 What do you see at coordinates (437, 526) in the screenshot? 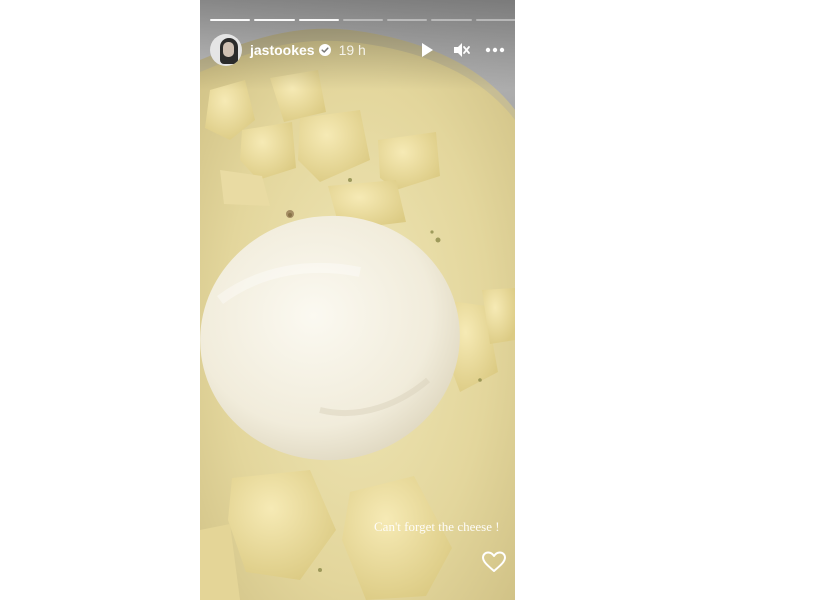
I see `story-caption: Can't forget the cheese !` at bounding box center [437, 526].